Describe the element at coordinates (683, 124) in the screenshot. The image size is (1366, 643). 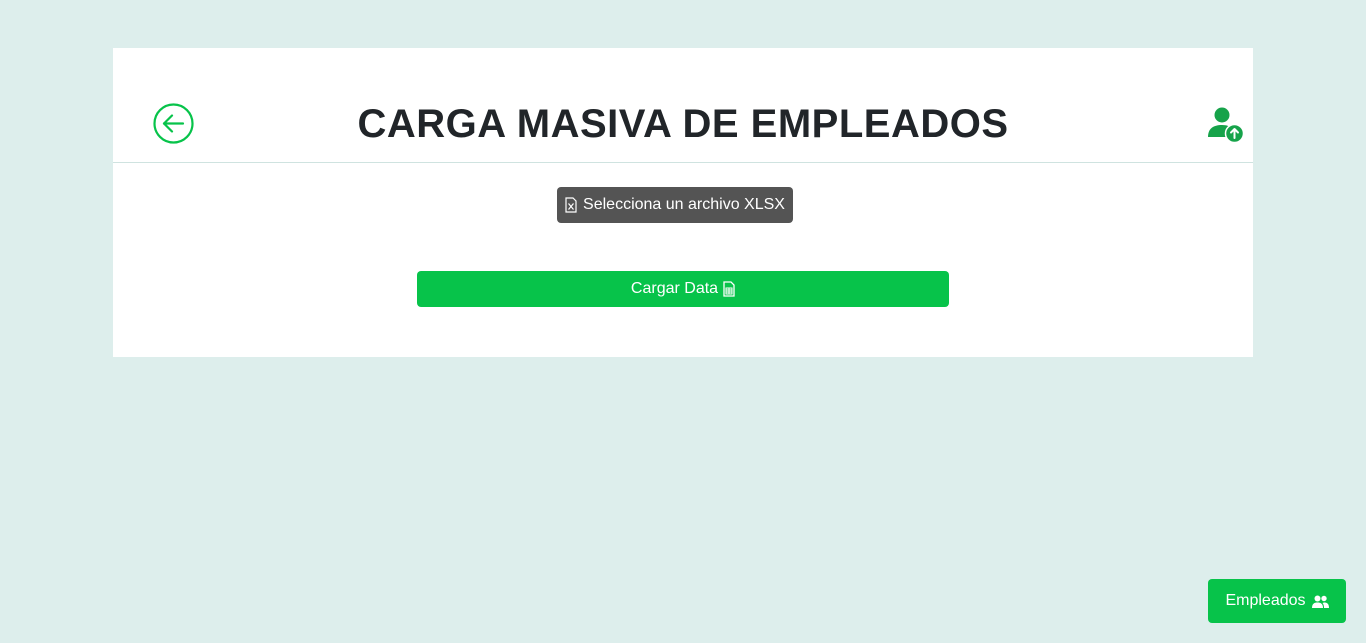
I see `page-title: CARGA MASIVA DE EMPLEADOS` at that location.